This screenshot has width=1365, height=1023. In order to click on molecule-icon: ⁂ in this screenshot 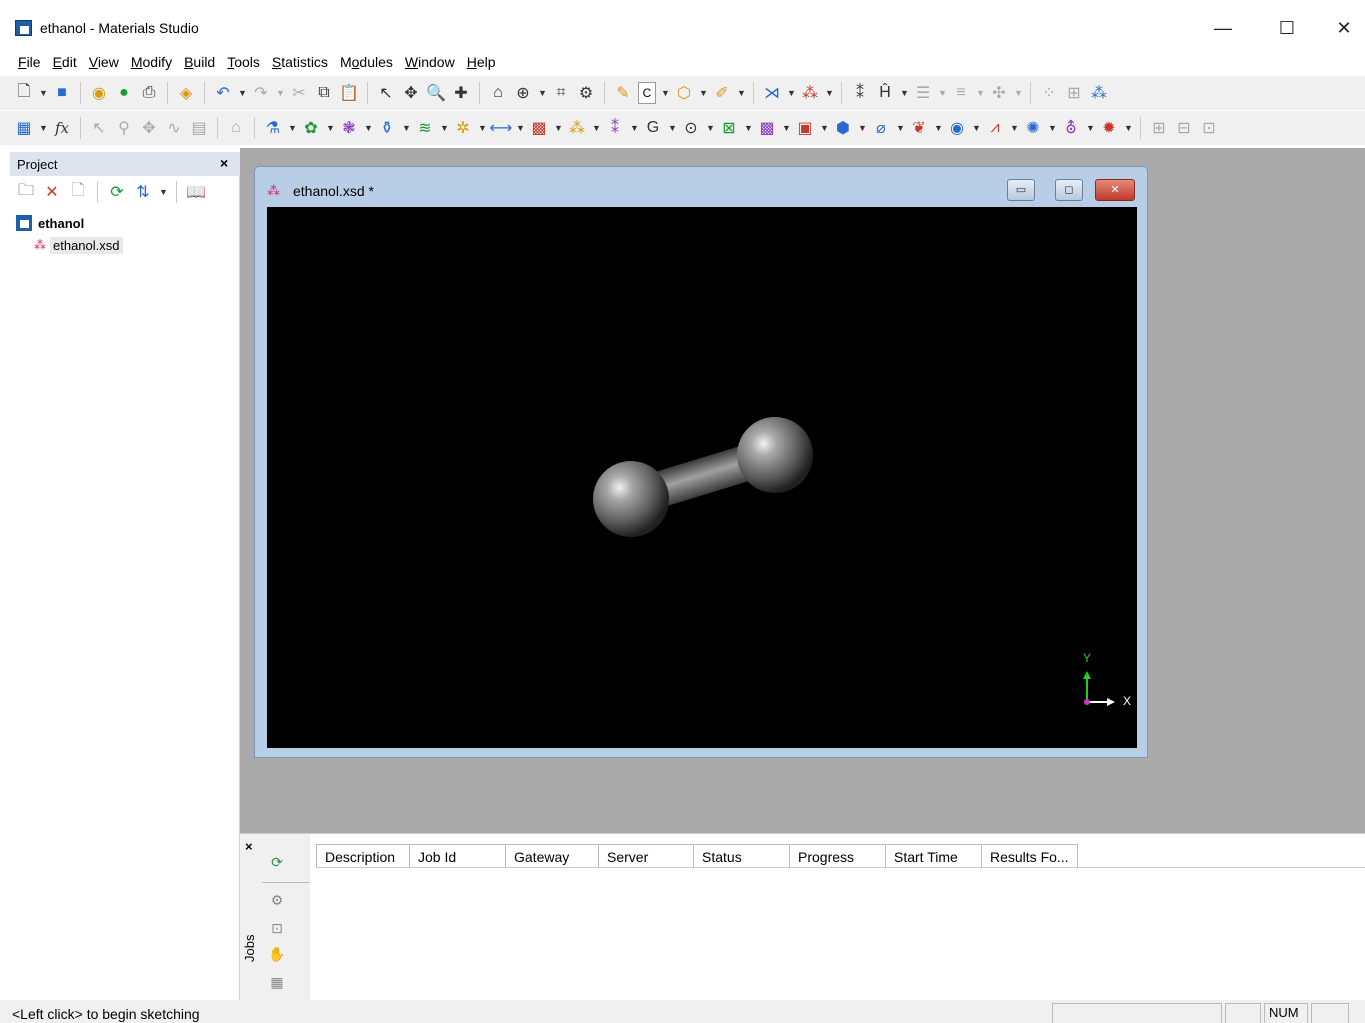, I will do `click(1099, 93)`.